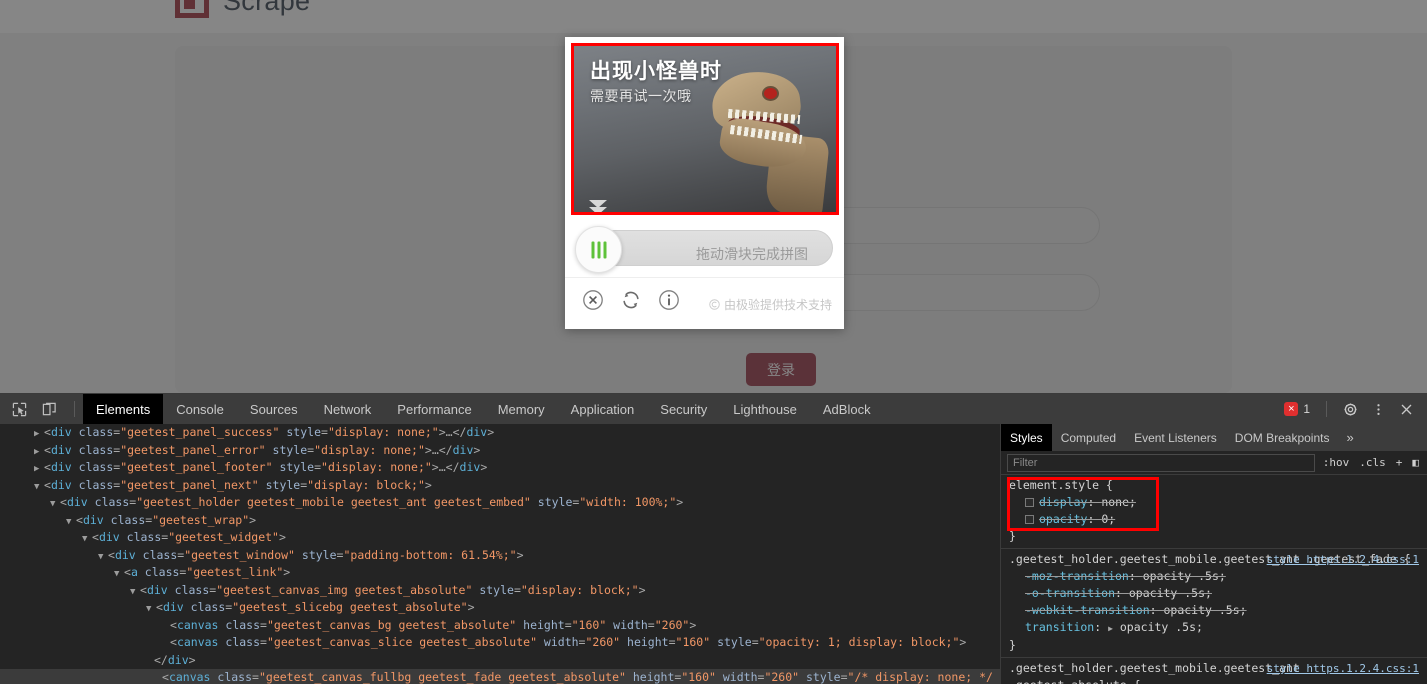 This screenshot has width=1427, height=684. What do you see at coordinates (593, 300) in the screenshot?
I see `close-circle-icon` at bounding box center [593, 300].